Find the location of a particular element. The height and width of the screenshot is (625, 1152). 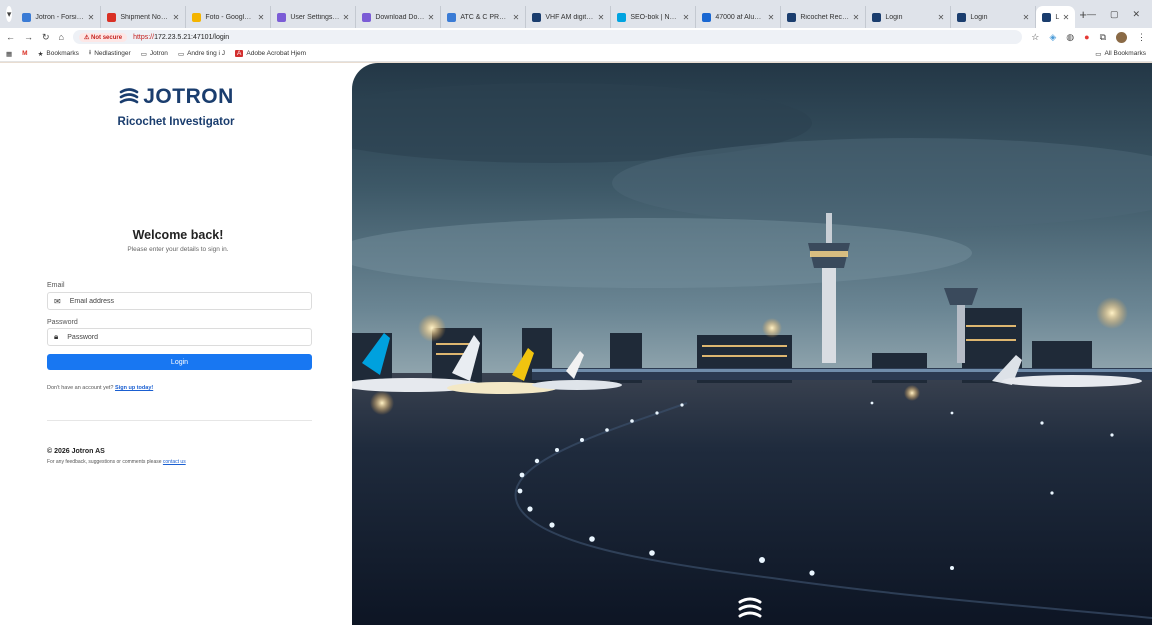

signup-link: Sign up today! is located at coordinates (134, 388).